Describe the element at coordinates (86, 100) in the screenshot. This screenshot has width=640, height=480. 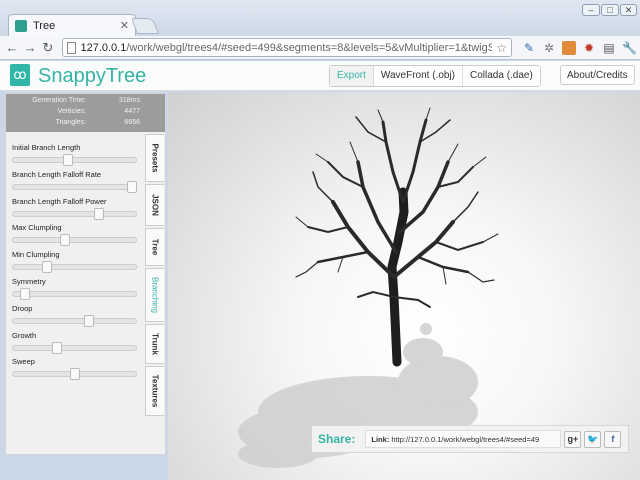
I see `stat-generation-time: Generation Time: 318ms` at that location.